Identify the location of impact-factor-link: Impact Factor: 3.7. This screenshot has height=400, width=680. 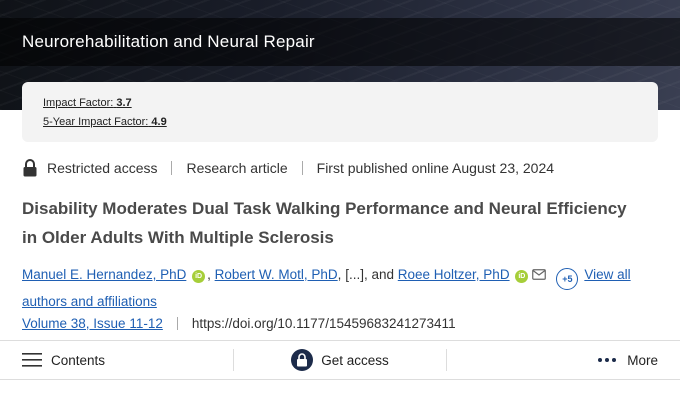
(87, 103).